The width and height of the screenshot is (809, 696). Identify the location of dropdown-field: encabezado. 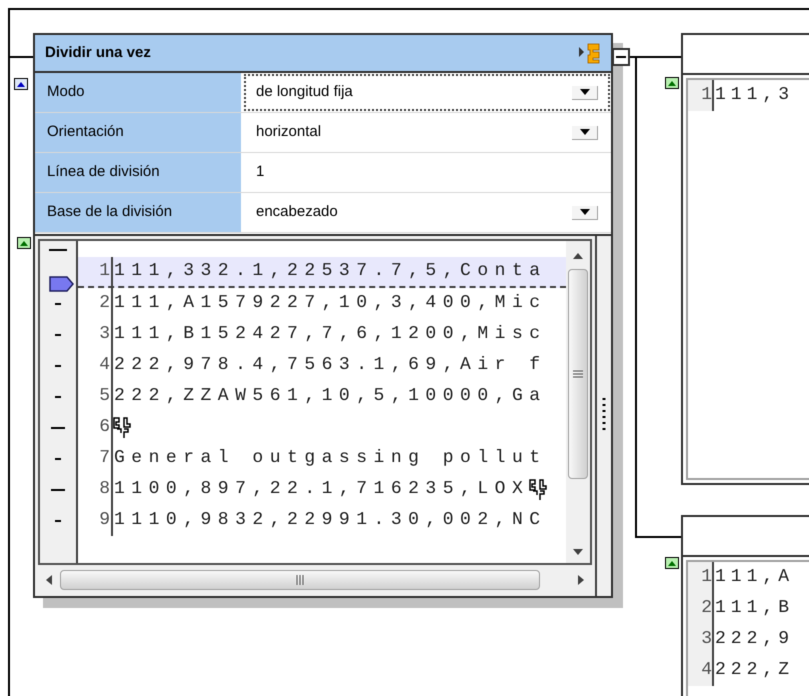
(427, 212).